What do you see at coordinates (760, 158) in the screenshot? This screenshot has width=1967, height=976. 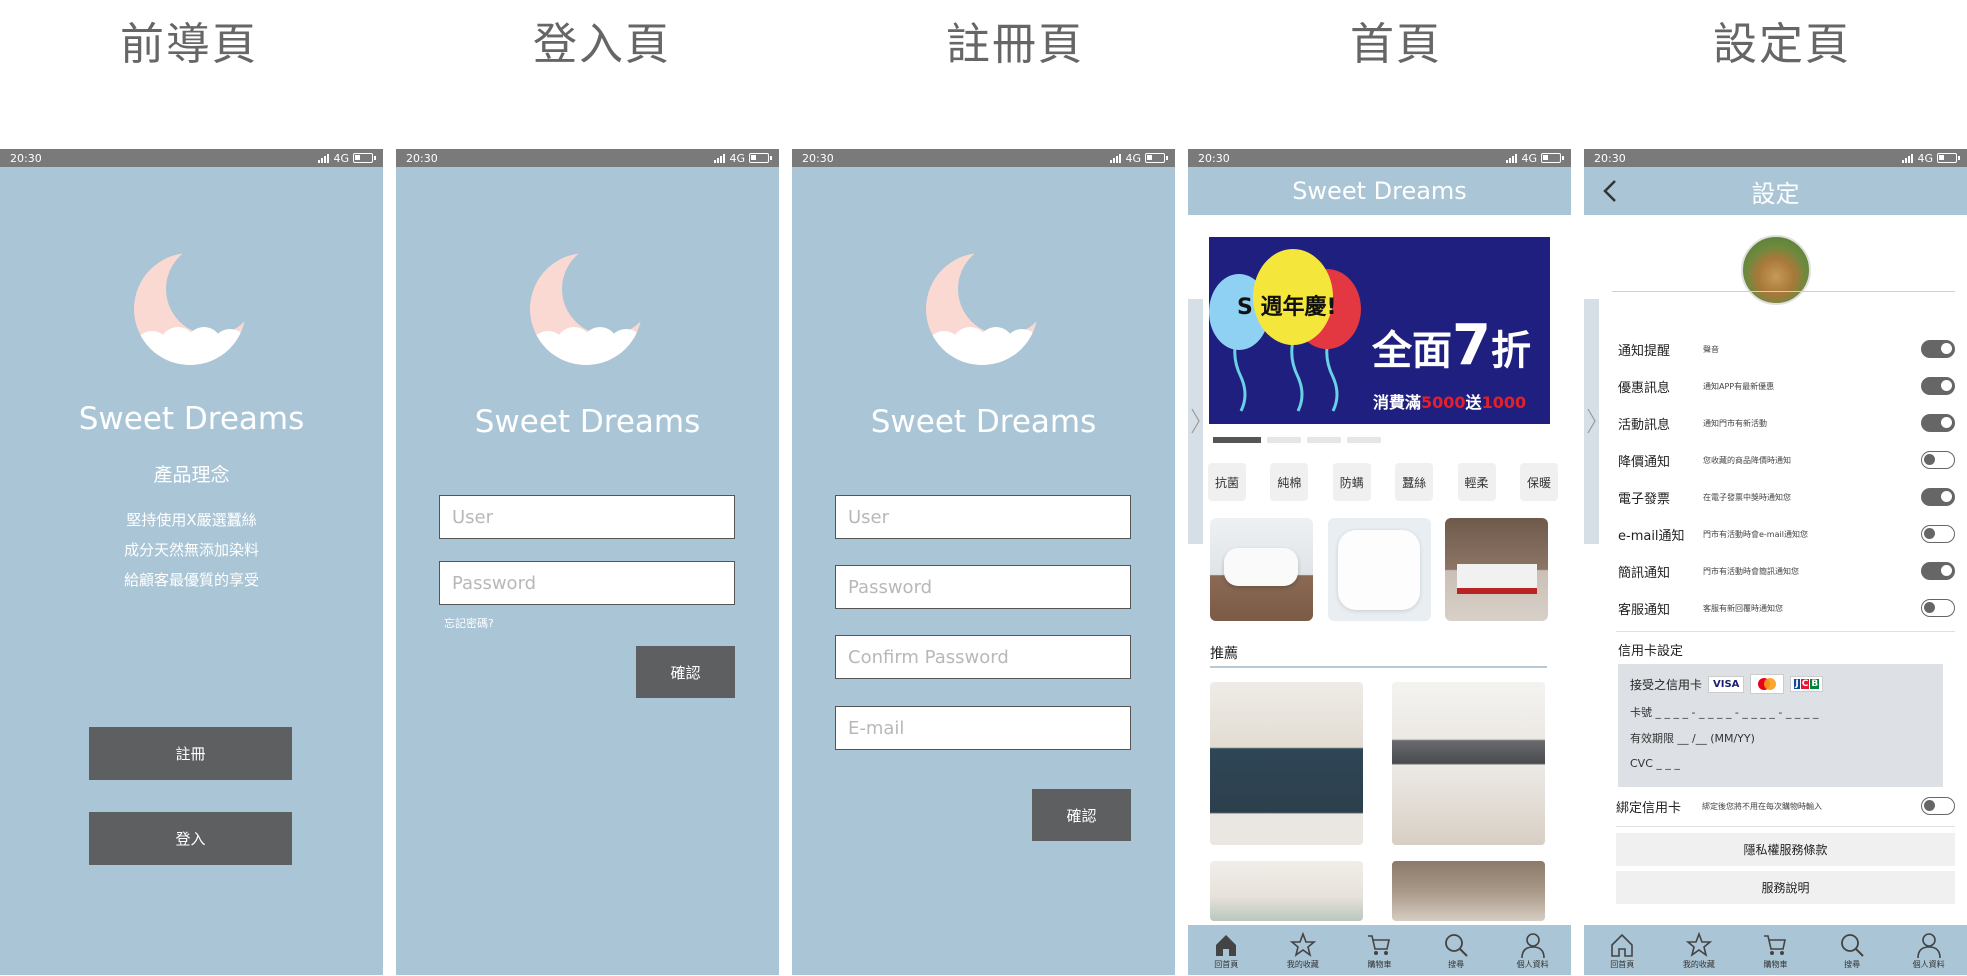 I see `battery-icon` at bounding box center [760, 158].